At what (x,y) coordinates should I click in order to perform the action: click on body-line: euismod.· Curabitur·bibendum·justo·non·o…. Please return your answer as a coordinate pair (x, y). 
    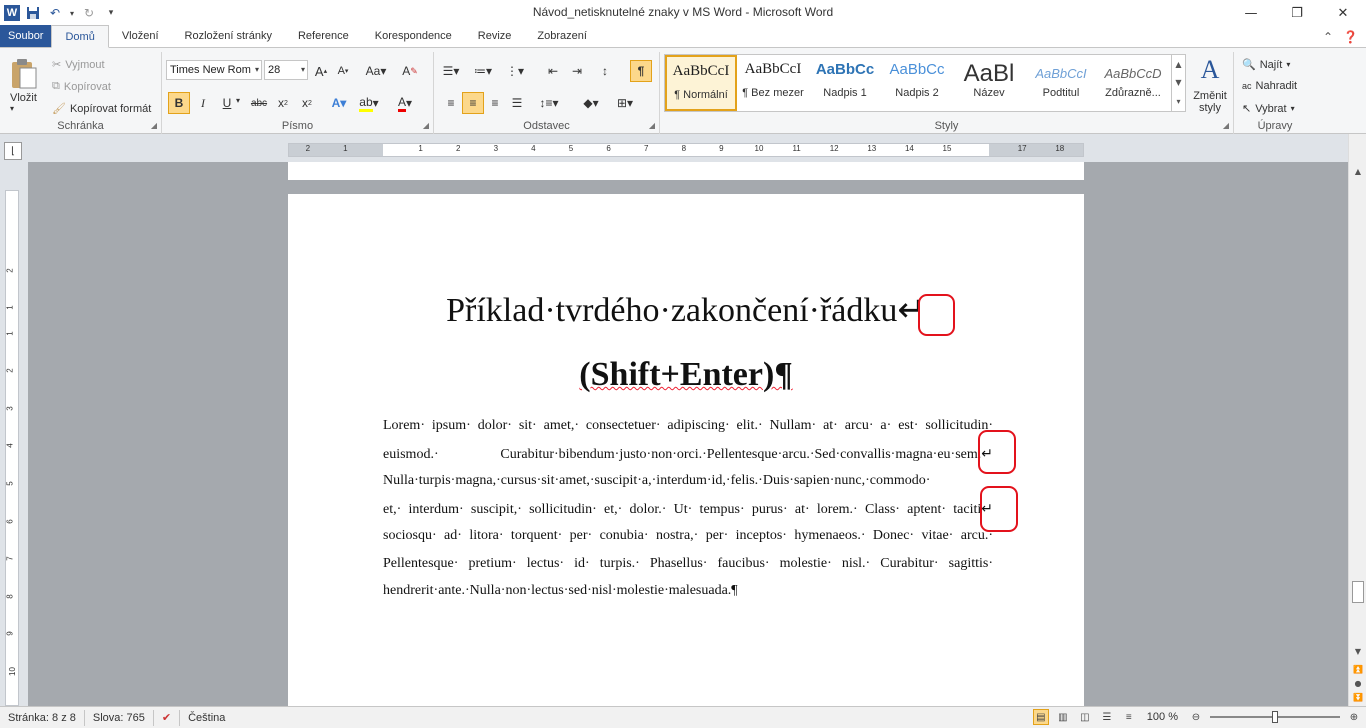
    Looking at the image, I should click on (688, 454).